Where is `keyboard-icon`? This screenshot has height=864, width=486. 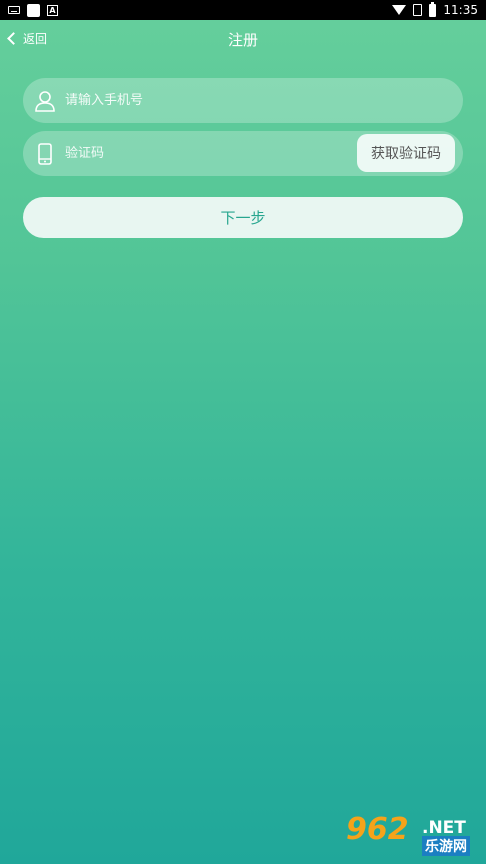
keyboard-icon is located at coordinates (14, 10).